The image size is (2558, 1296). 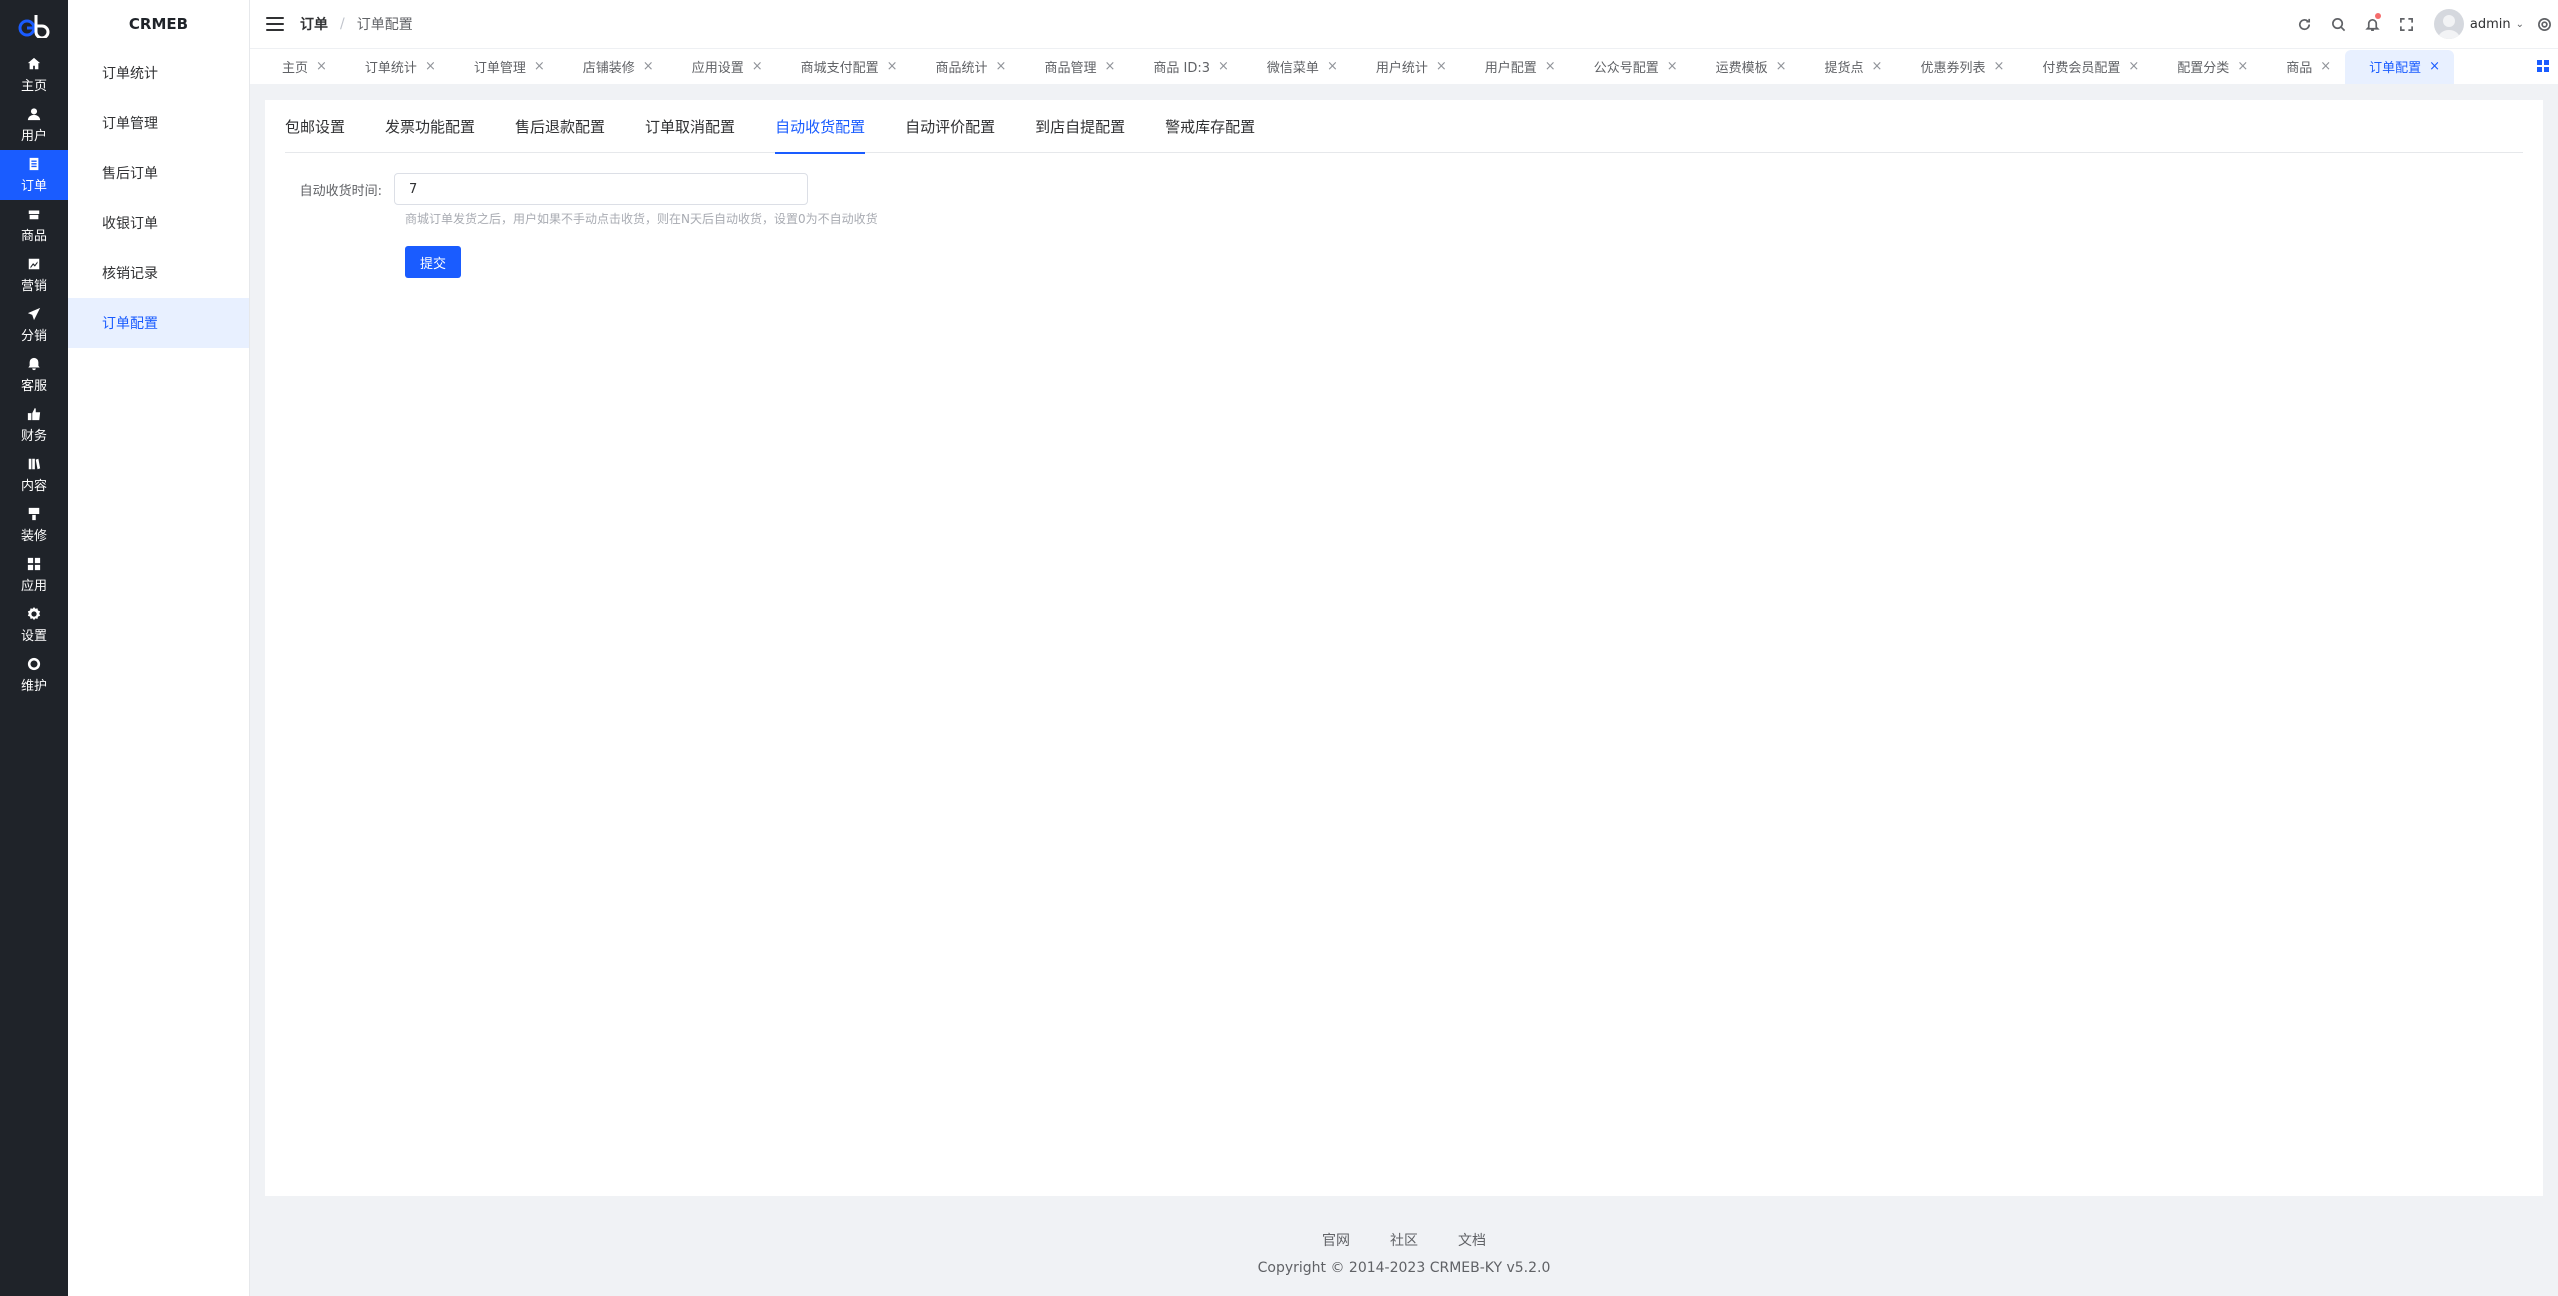 What do you see at coordinates (2543, 66) in the screenshot?
I see `tabs-grid-icon` at bounding box center [2543, 66].